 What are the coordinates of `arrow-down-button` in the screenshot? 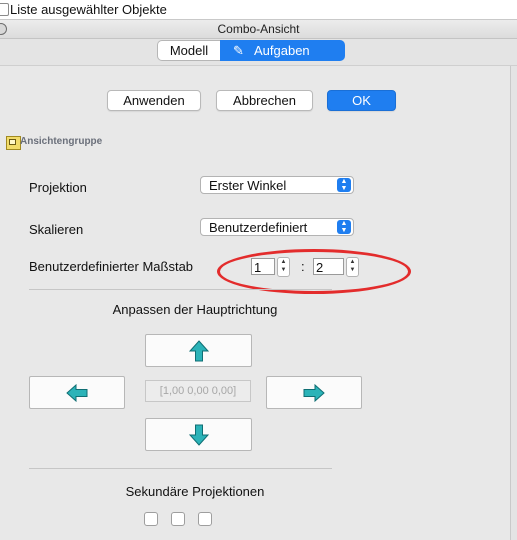 It's located at (198, 434).